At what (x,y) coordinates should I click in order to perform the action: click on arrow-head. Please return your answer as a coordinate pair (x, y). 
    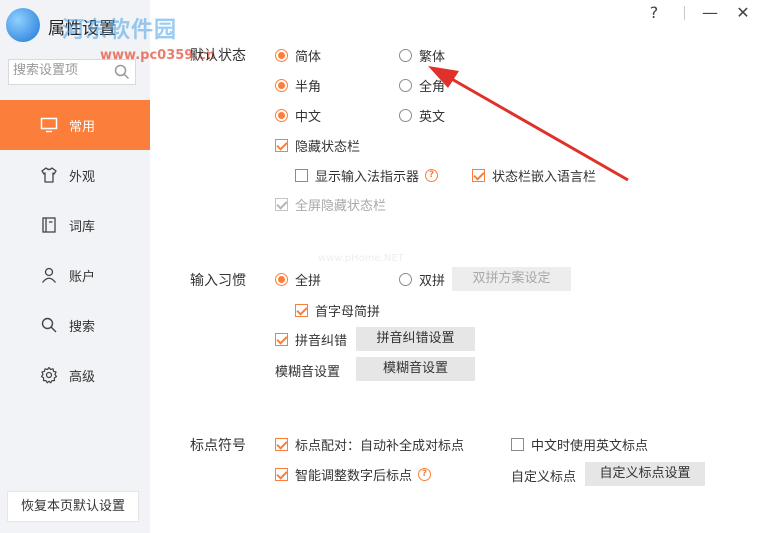
    Looking at the image, I should click on (443, 77).